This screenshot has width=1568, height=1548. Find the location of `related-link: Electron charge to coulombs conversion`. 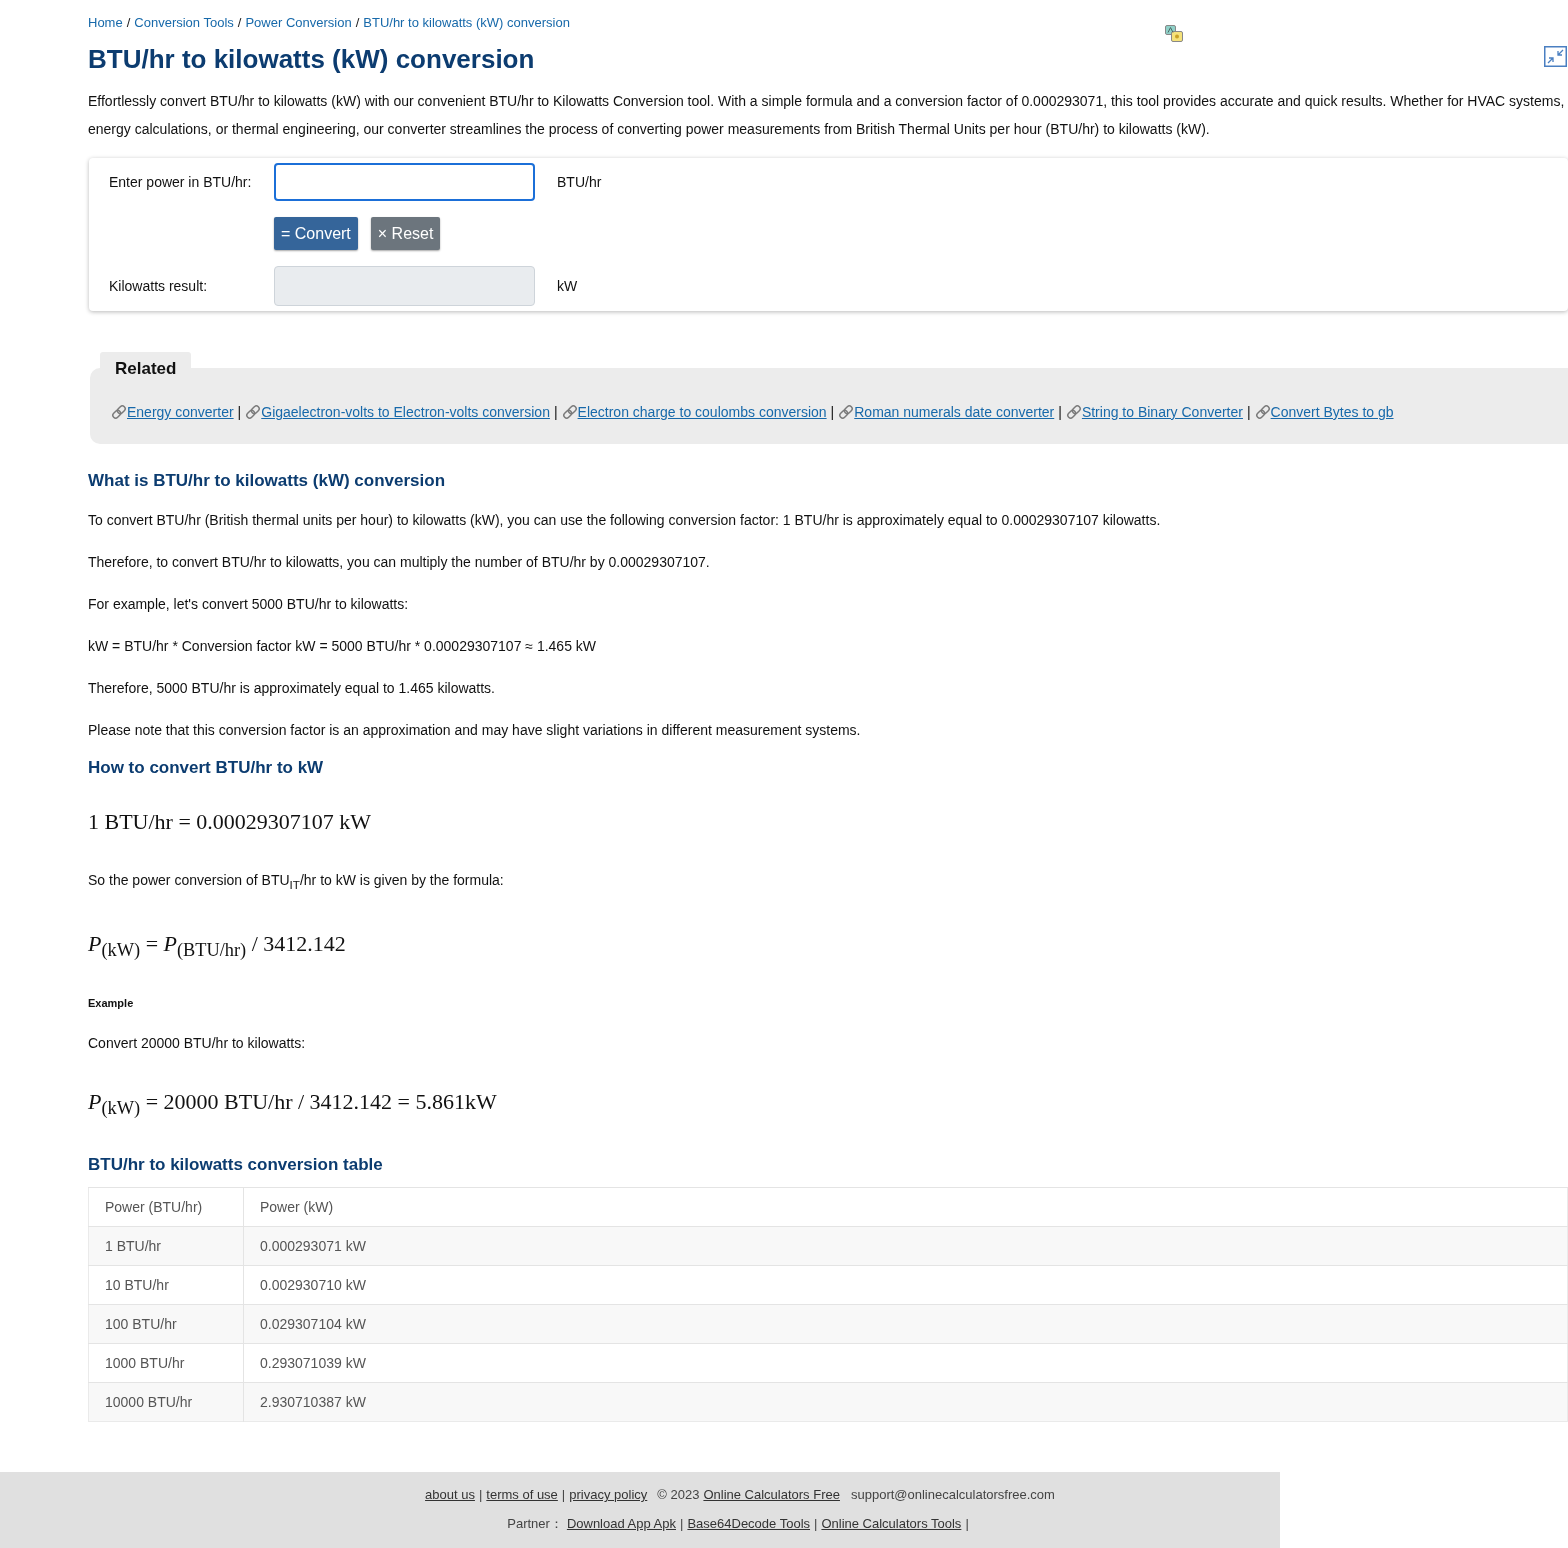

related-link: Electron charge to coulombs conversion is located at coordinates (702, 412).